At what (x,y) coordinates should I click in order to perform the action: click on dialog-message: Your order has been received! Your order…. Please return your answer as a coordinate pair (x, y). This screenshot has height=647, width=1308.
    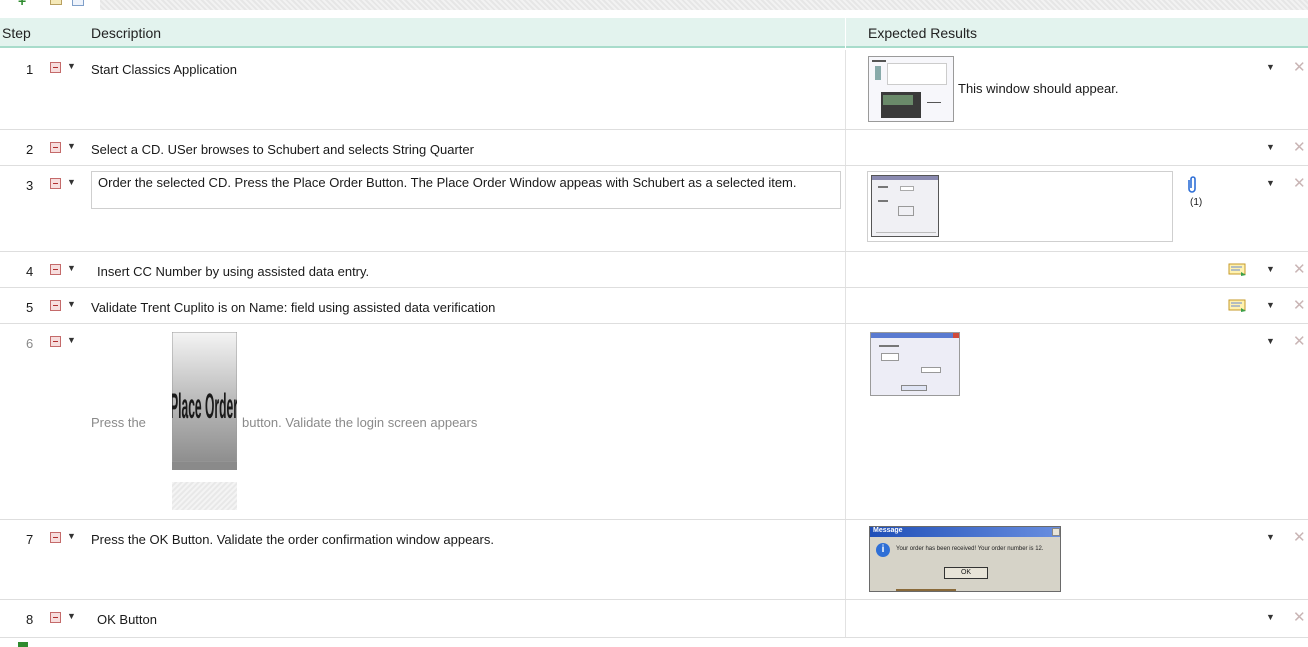
    Looking at the image, I should click on (970, 549).